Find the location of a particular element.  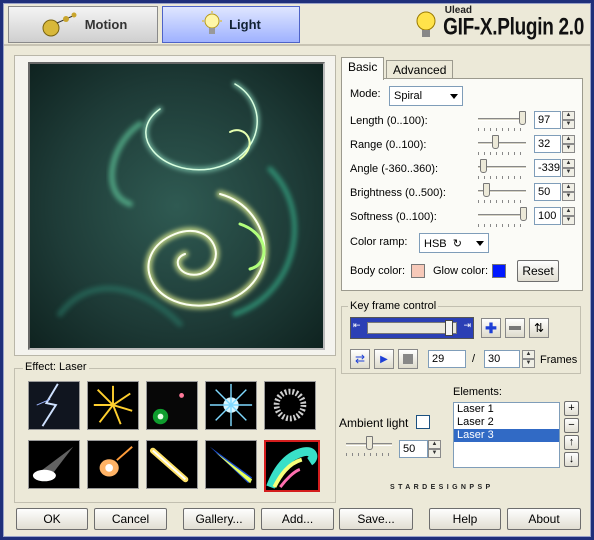

brightness-spinner: ▲ ▼ is located at coordinates (568, 192).